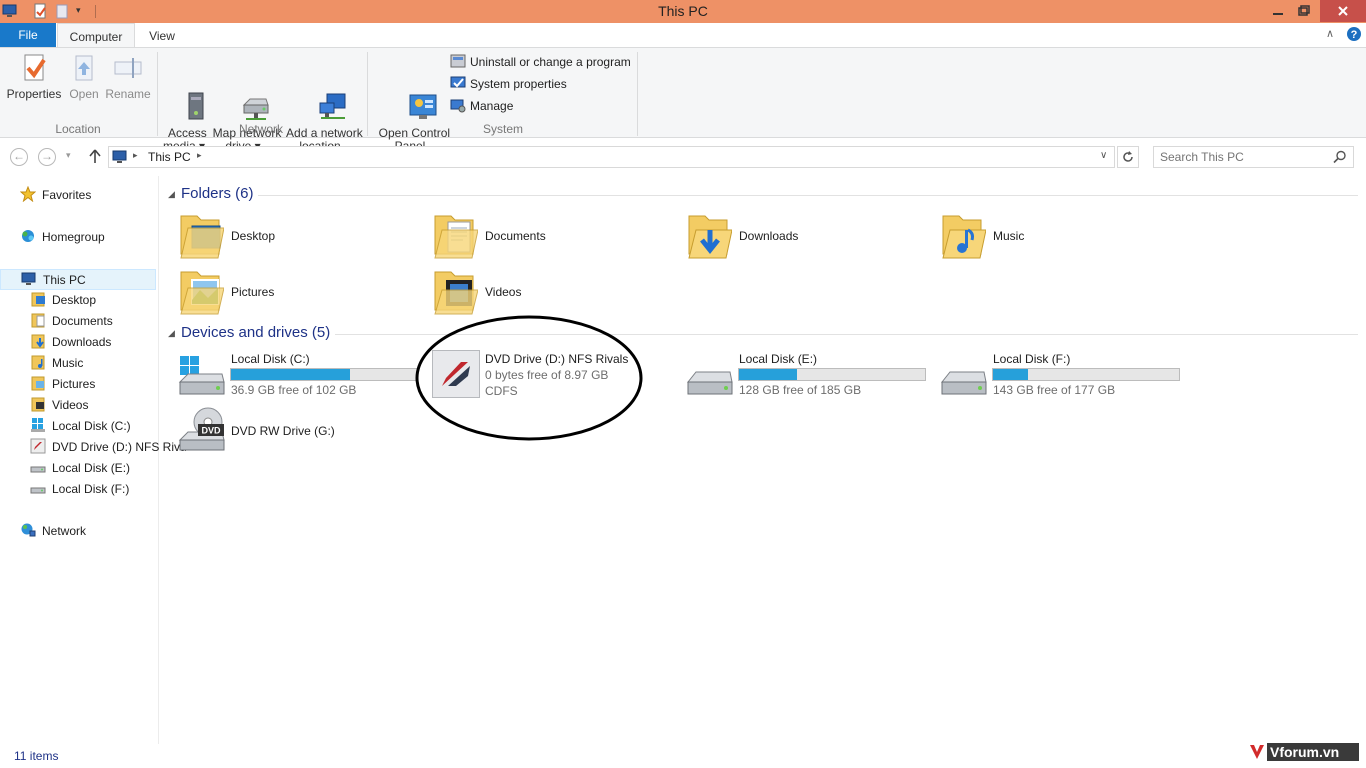 The height and width of the screenshot is (768, 1366). I want to click on system-properties-icon, so click(458, 83).